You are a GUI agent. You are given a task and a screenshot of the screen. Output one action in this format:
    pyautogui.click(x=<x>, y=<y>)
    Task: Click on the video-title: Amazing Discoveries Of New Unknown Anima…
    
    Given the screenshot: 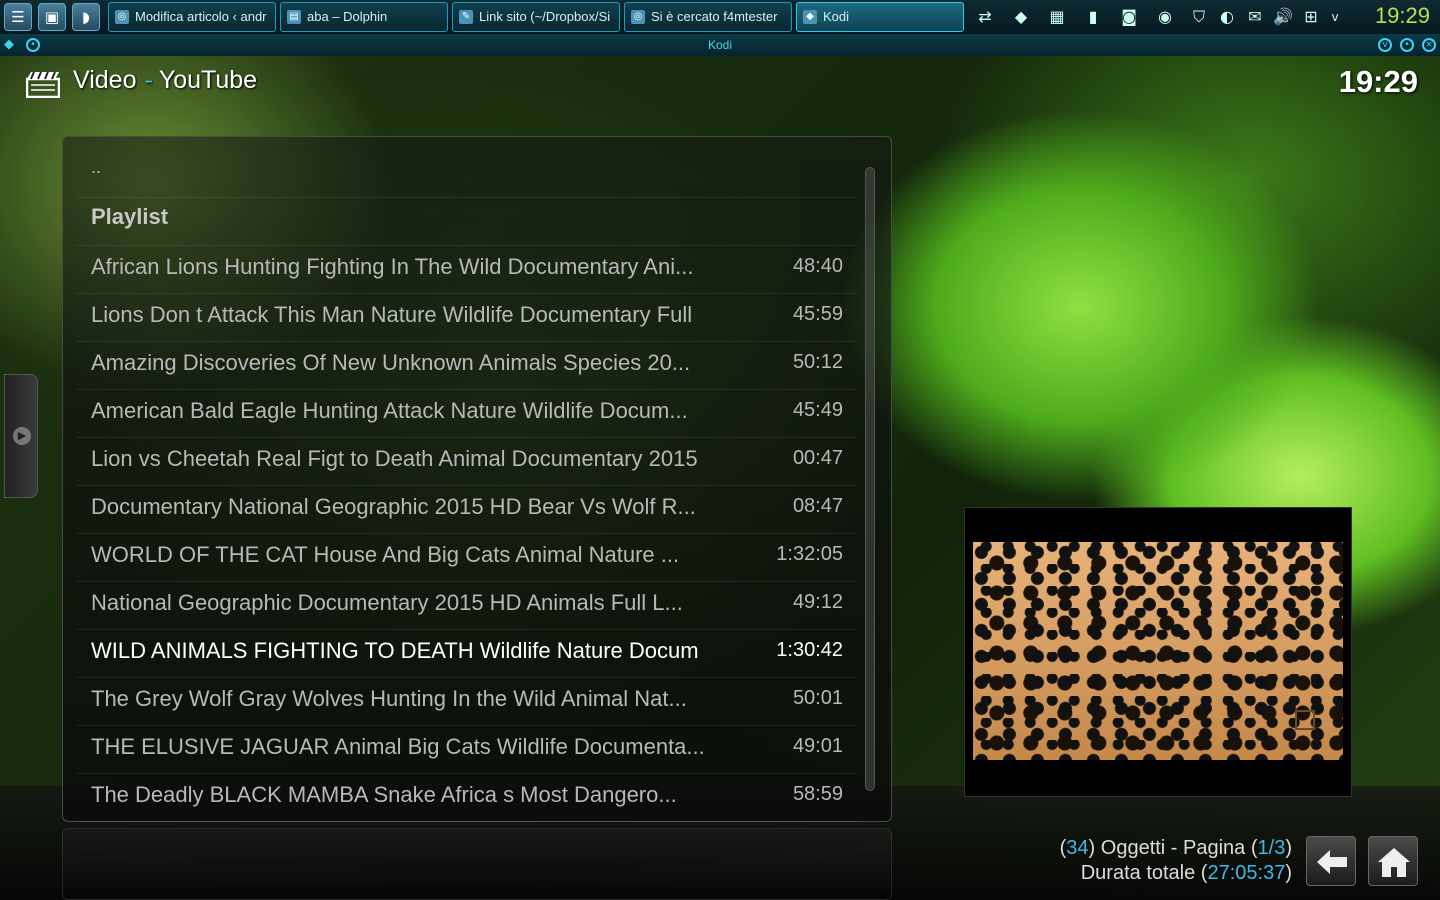 What is the action you would take?
    pyautogui.click(x=391, y=362)
    